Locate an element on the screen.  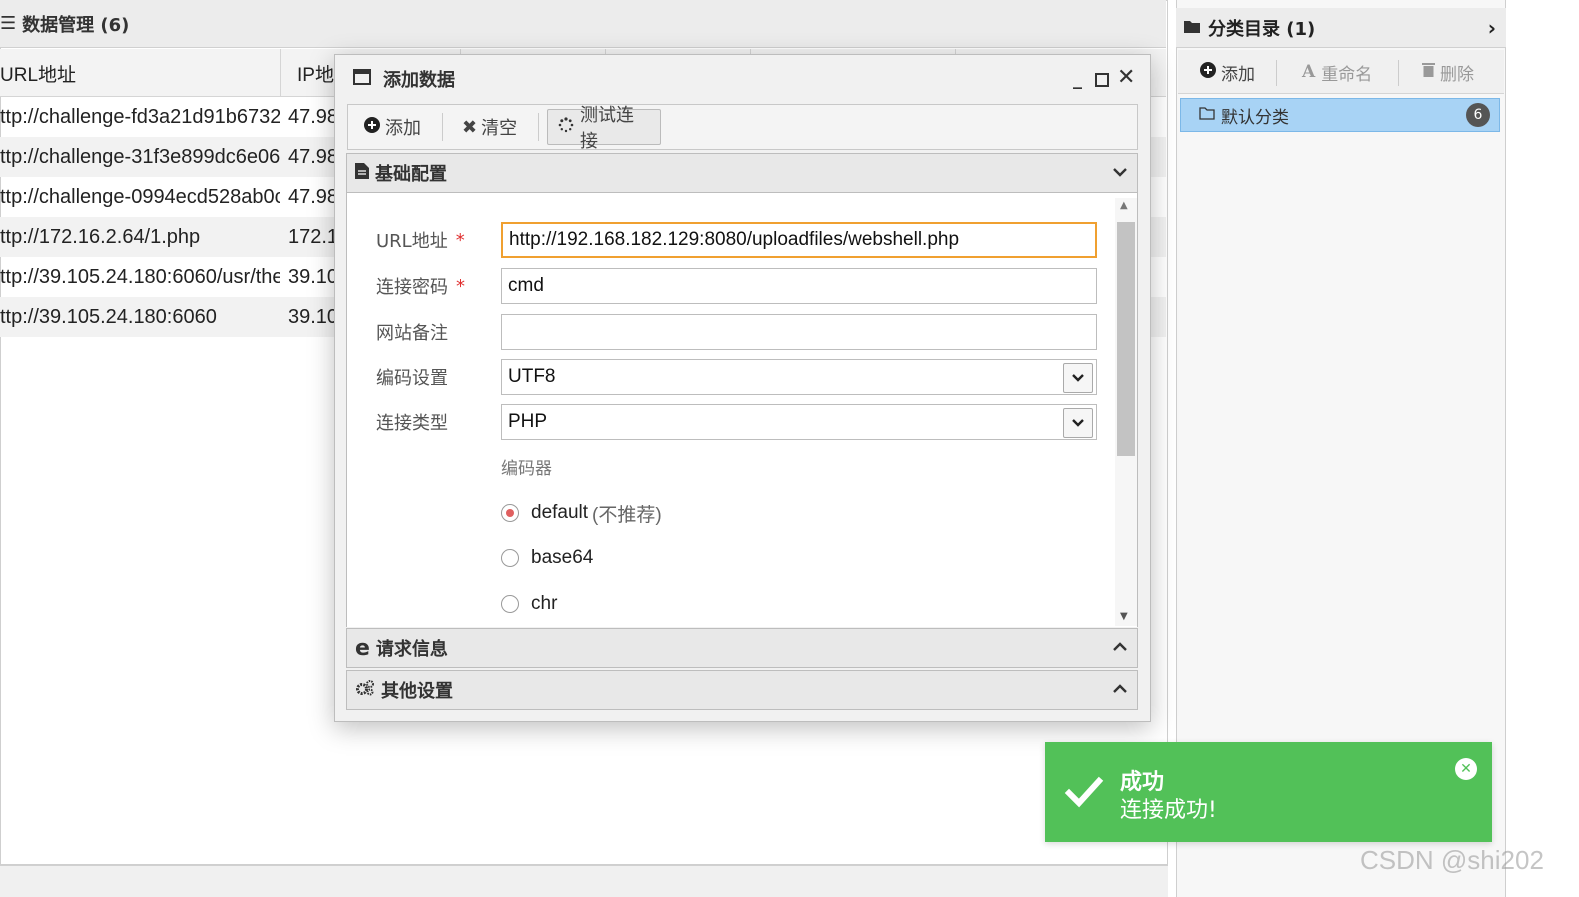
row-url: ttp://39.105.24.180:6060/usr/the is located at coordinates (140, 277).